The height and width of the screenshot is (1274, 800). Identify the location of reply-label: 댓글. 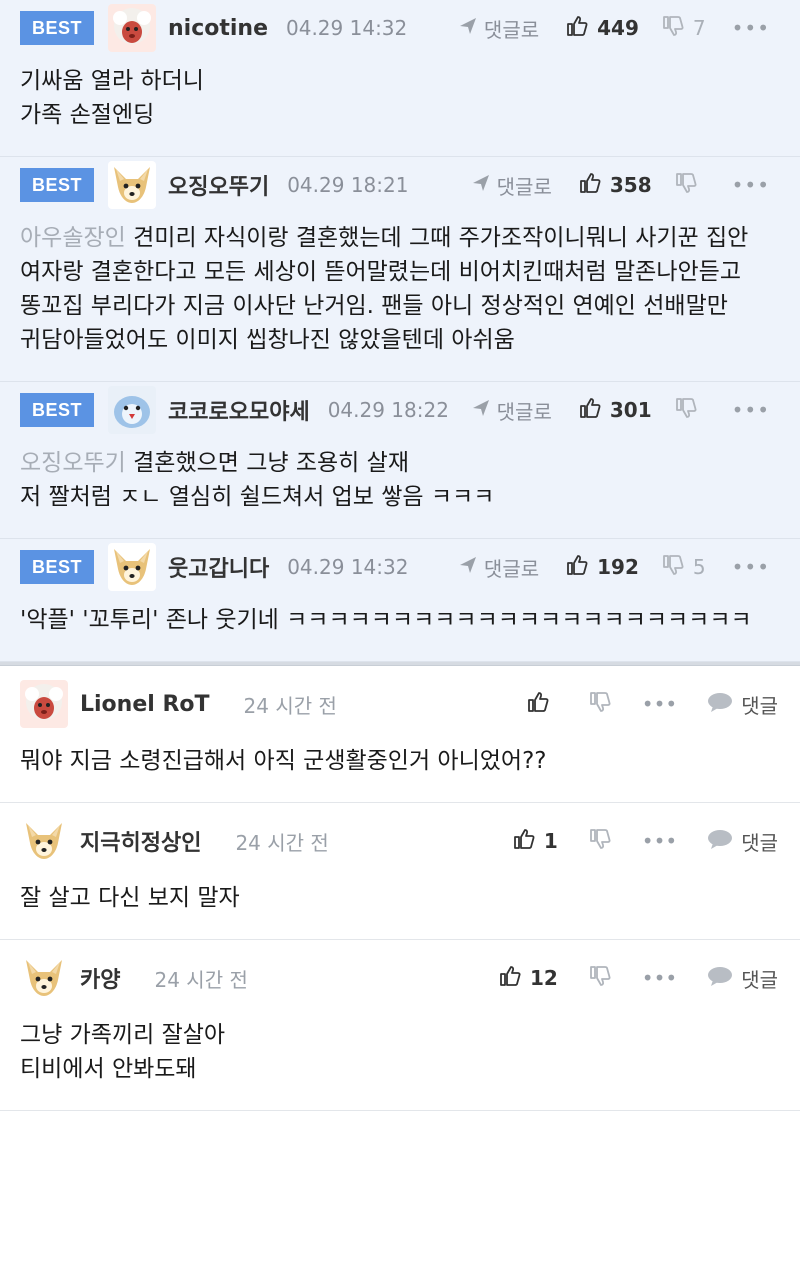
(759, 842).